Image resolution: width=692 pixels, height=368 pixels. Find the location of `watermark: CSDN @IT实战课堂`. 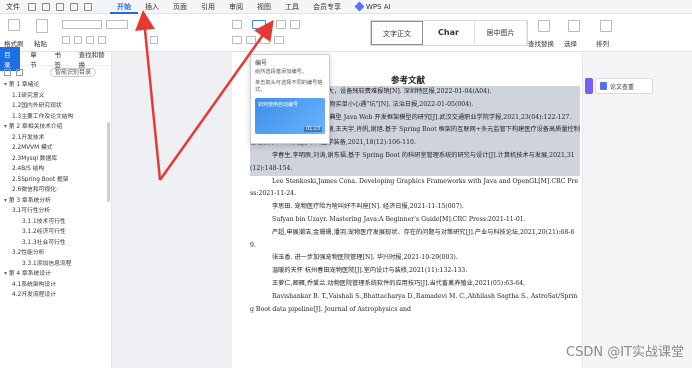

watermark: CSDN @IT实战课堂 is located at coordinates (625, 352).